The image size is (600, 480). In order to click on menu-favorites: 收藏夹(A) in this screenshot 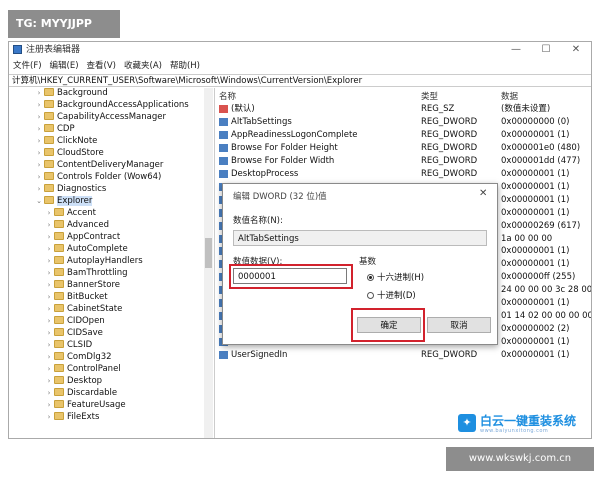, I will do `click(143, 66)`.